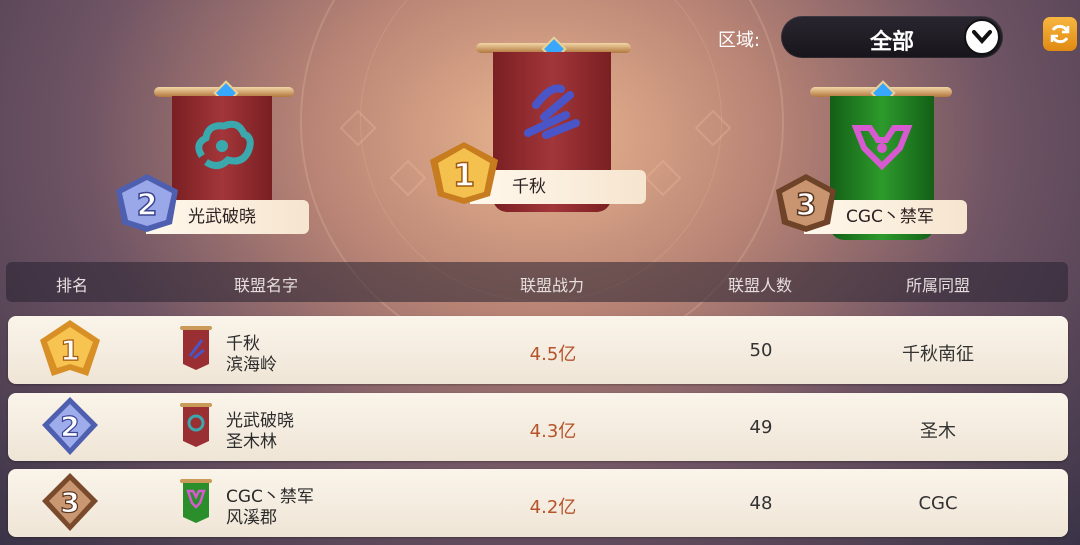 The height and width of the screenshot is (545, 1080). I want to click on affiliated-alliance: 圣木, so click(938, 431).